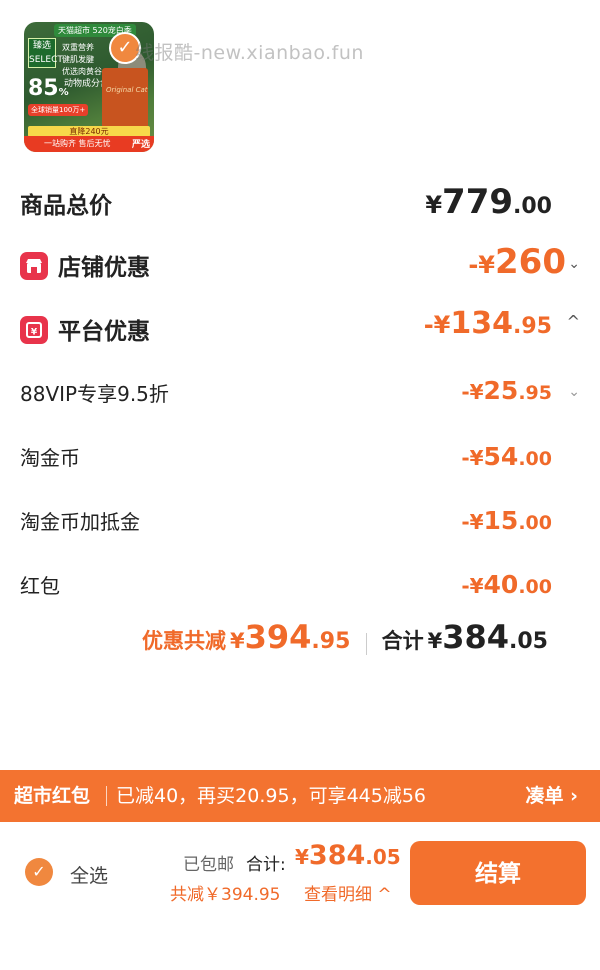 The width and height of the screenshot is (600, 970). I want to click on bag-text: Original Cat, so click(127, 90).